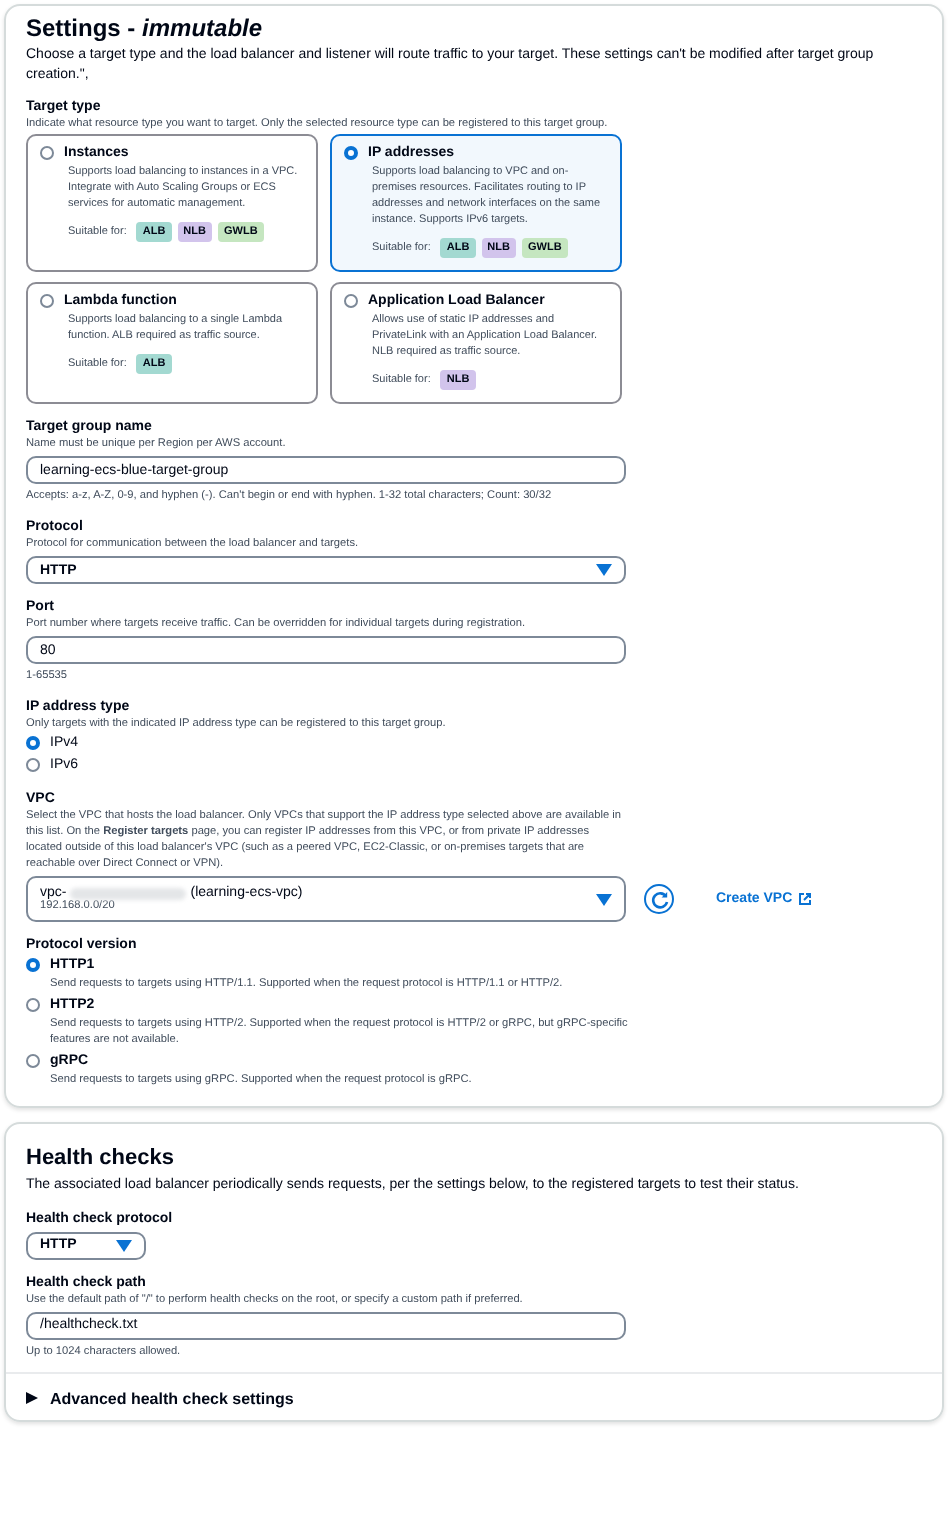  Describe the element at coordinates (128, 893) in the screenshot. I see `redacted-text` at that location.